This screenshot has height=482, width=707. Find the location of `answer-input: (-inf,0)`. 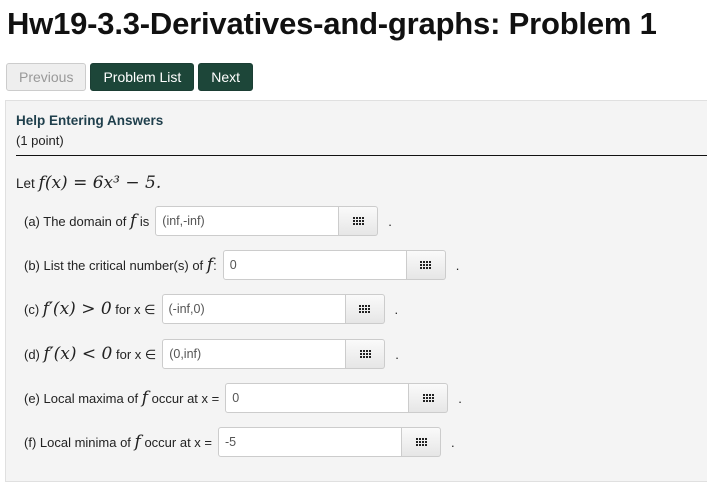

answer-input: (-inf,0) is located at coordinates (253, 309).